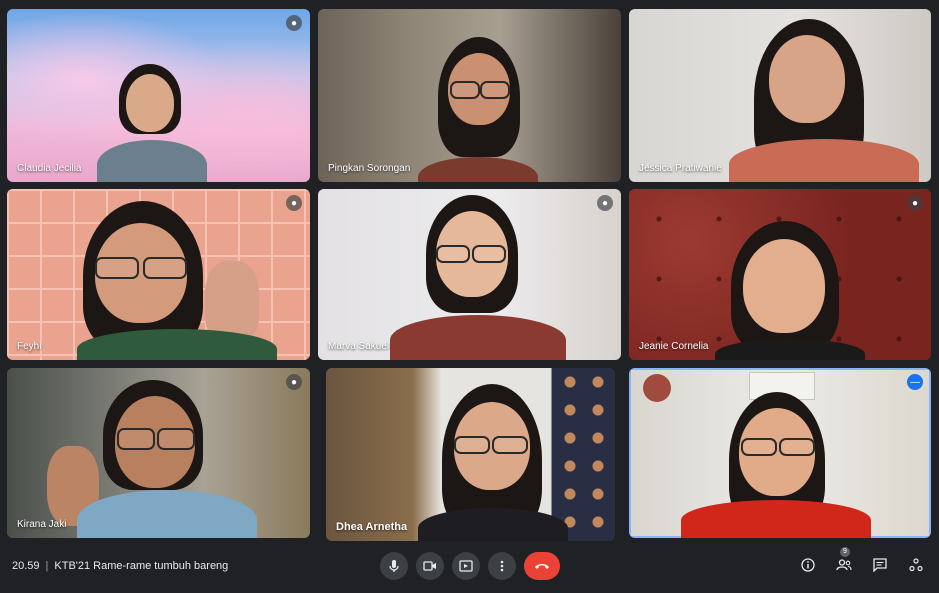  I want to click on participant-tile: ● Marva Sakuel, so click(469, 274).